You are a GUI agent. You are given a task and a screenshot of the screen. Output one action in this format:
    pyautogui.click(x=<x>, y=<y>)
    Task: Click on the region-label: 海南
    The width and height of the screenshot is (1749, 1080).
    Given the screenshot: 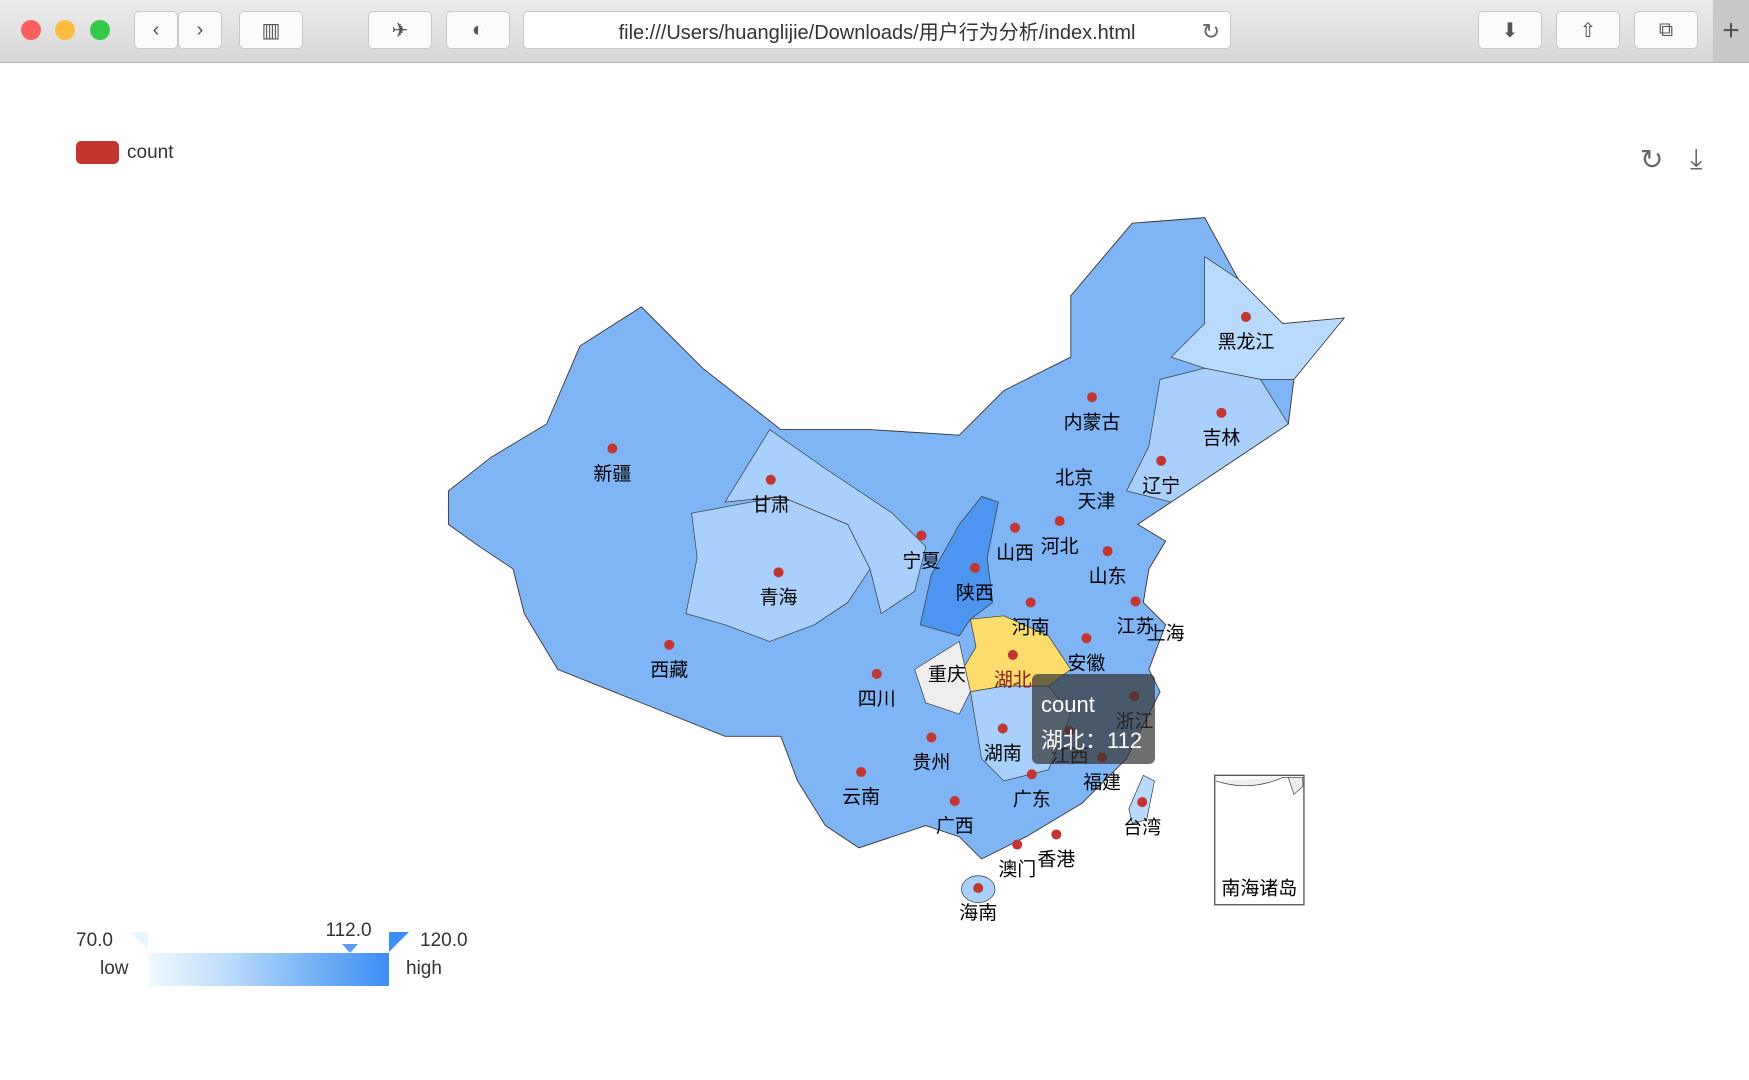 What is the action you would take?
    pyautogui.click(x=978, y=913)
    